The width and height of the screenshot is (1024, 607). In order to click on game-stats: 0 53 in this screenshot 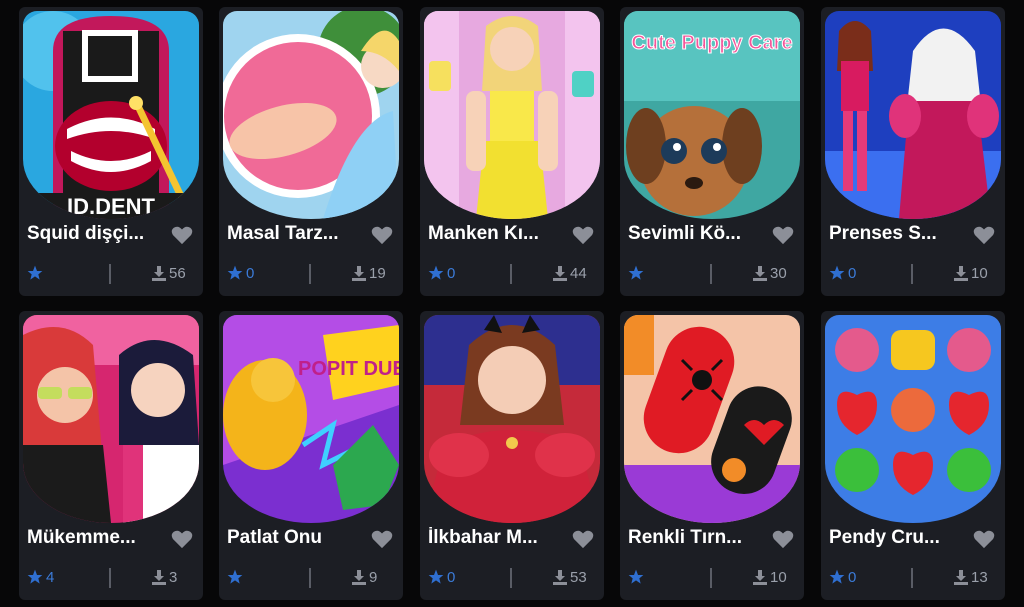, I will do `click(512, 578)`.